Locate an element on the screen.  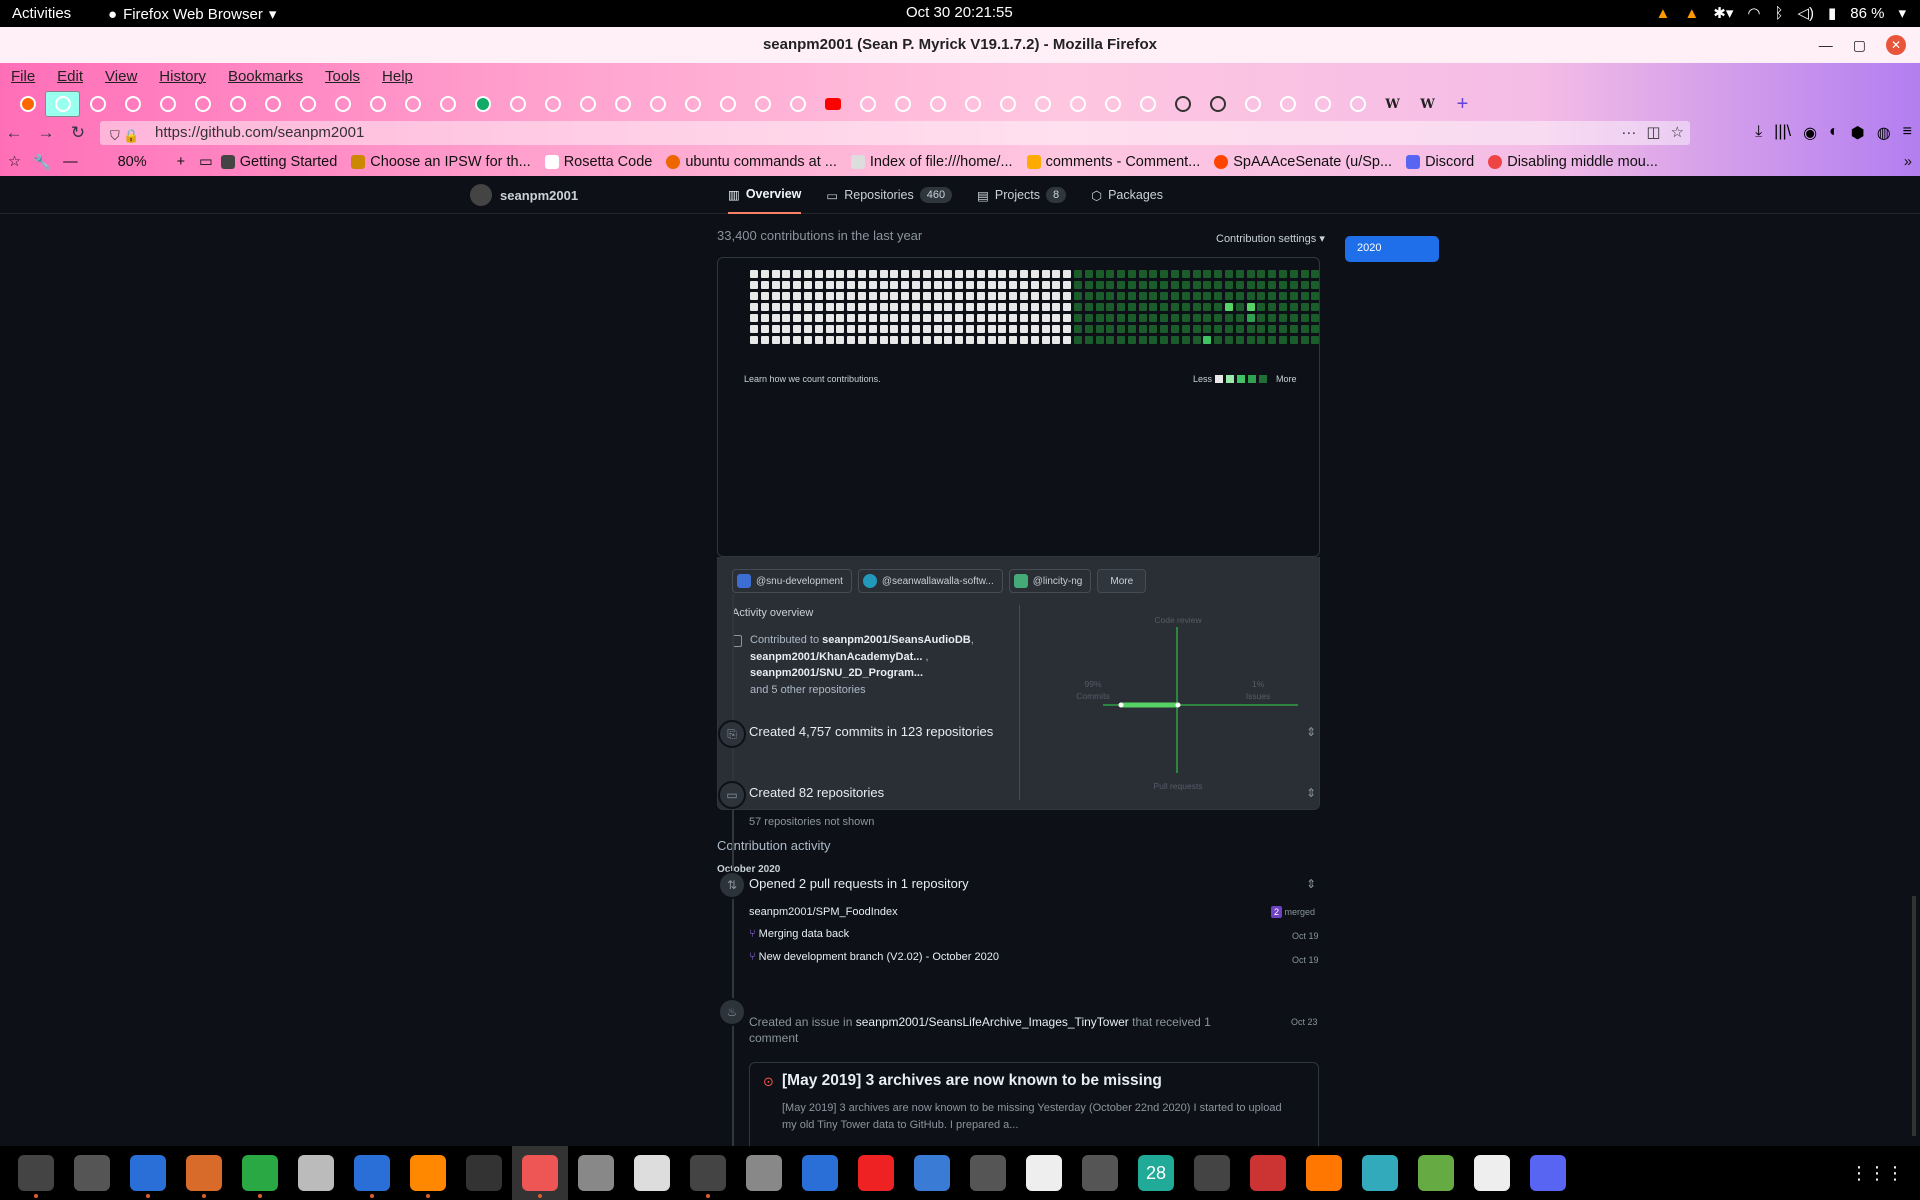
pocket-icon: ◫ is located at coordinates (1653, 133).